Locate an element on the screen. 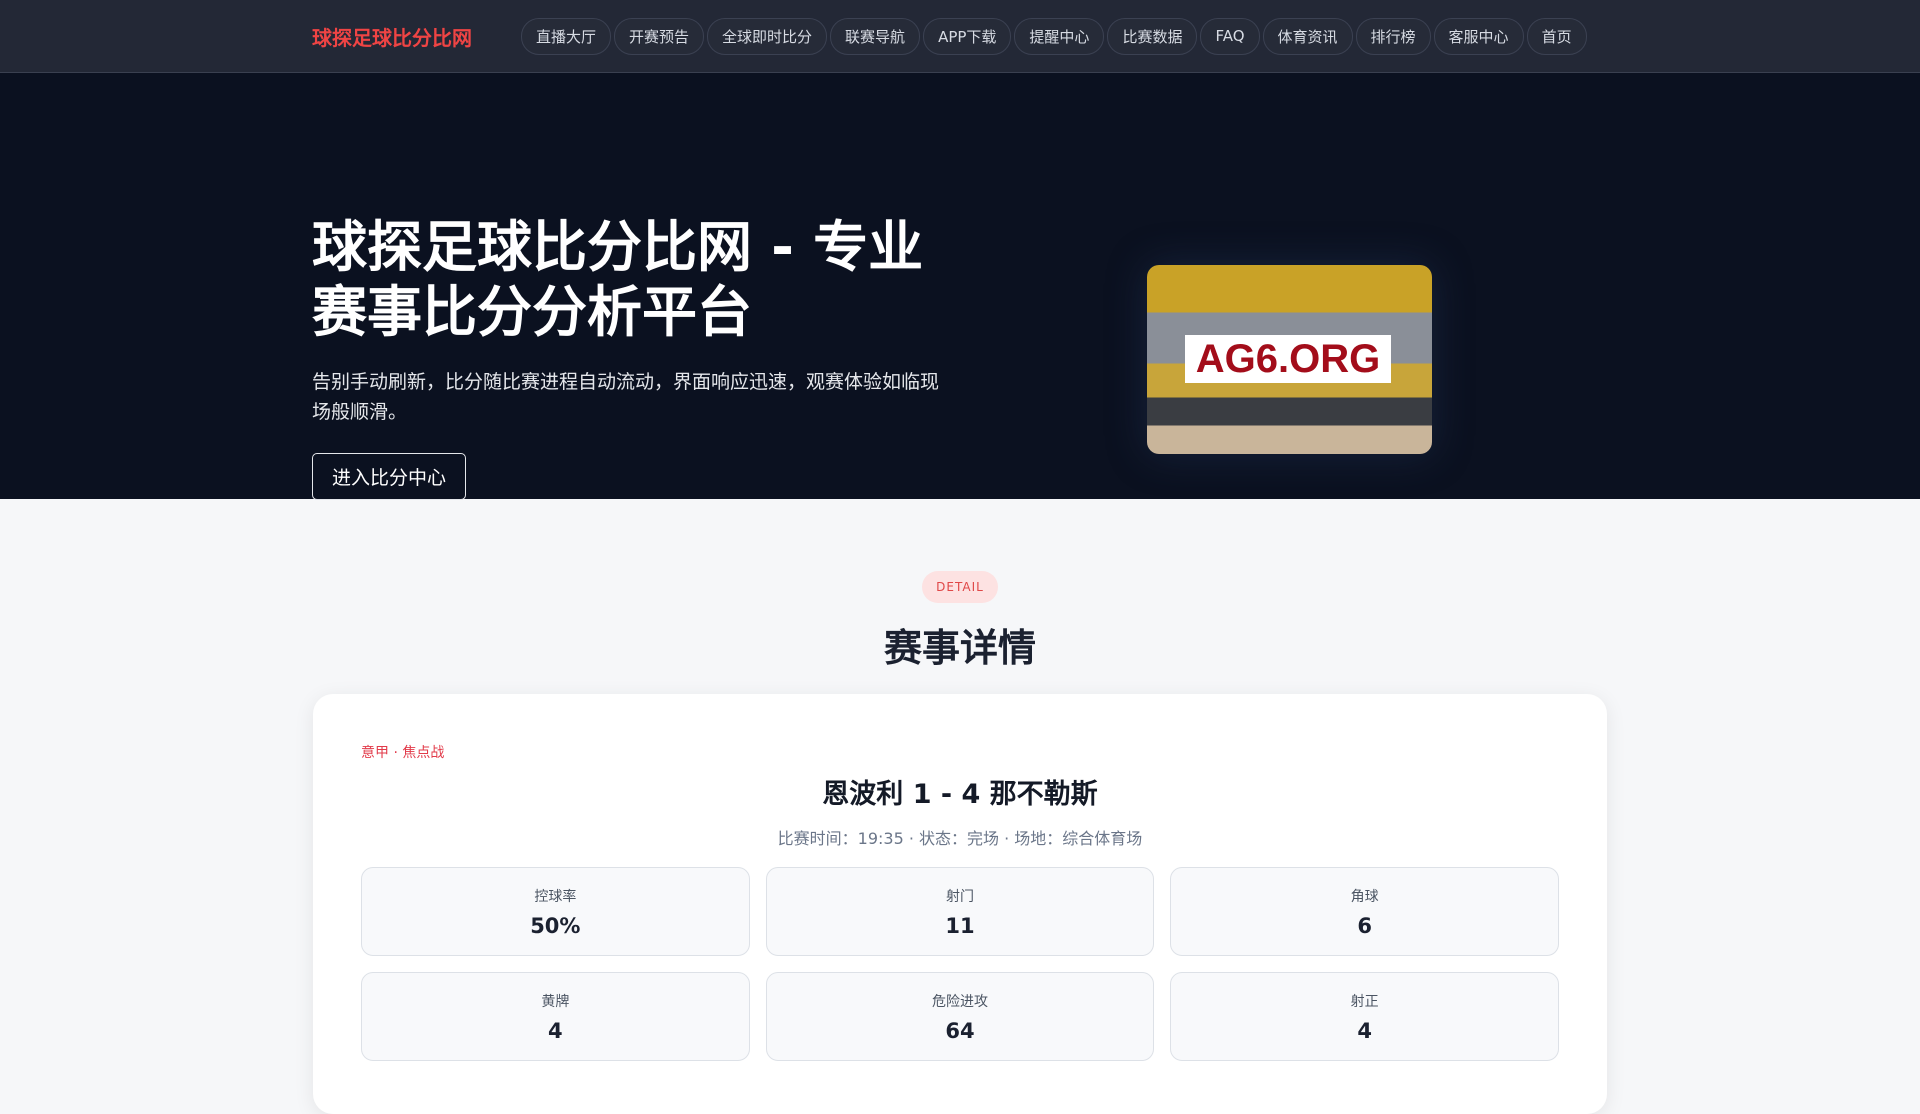 The width and height of the screenshot is (1920, 1114). stat-value: 50% is located at coordinates (555, 926).